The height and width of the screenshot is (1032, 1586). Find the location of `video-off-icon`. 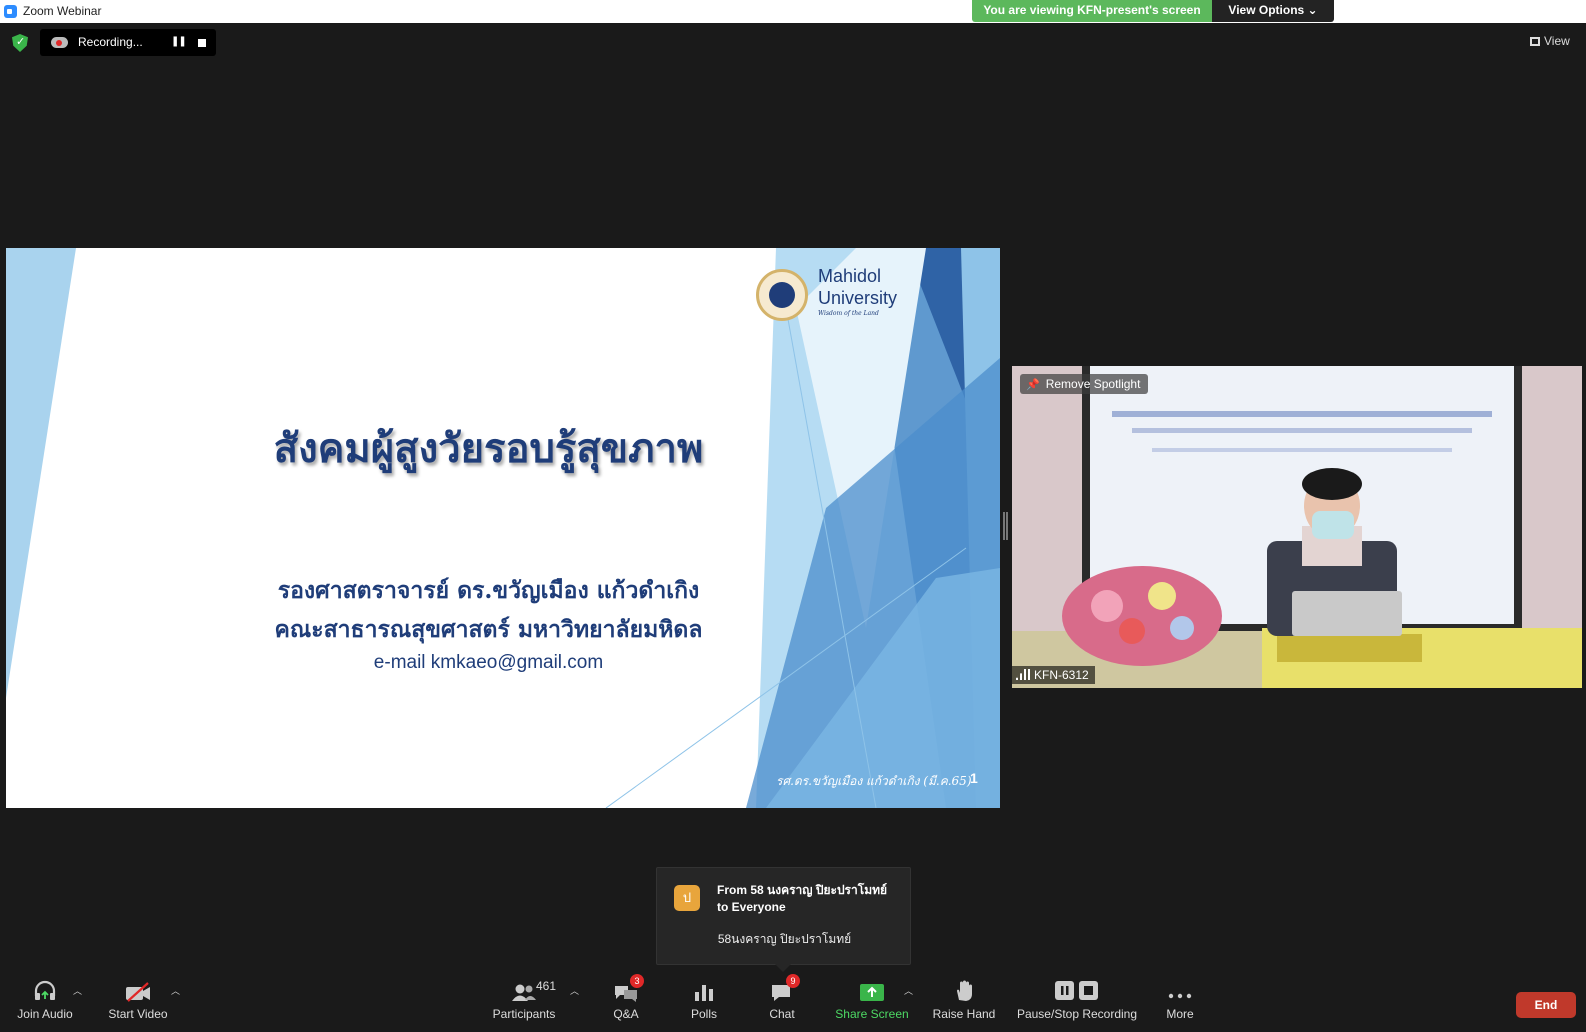

video-off-icon is located at coordinates (138, 990).